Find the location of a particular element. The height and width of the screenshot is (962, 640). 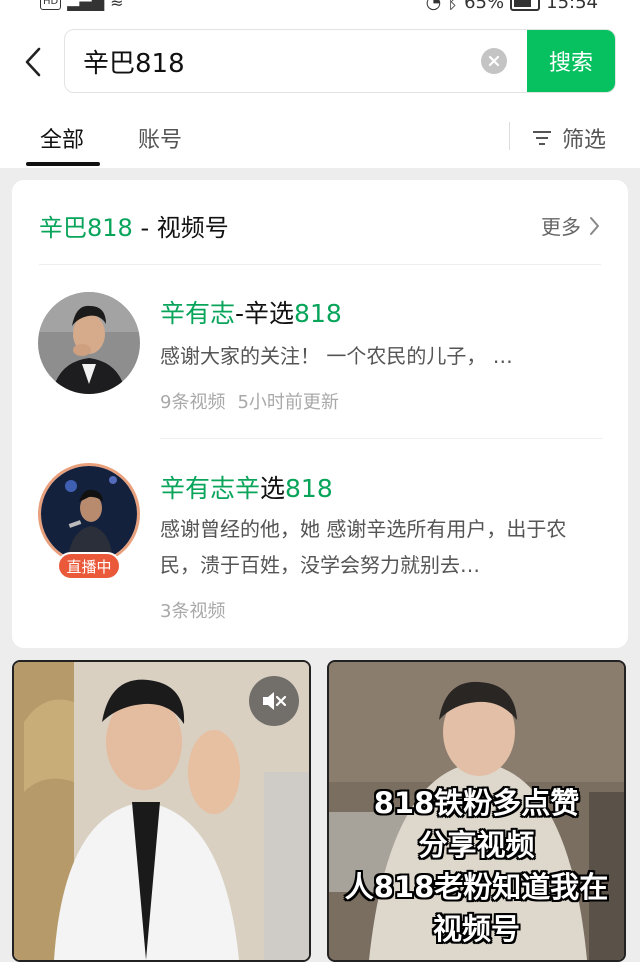

active-tab-indicator is located at coordinates (63, 164).